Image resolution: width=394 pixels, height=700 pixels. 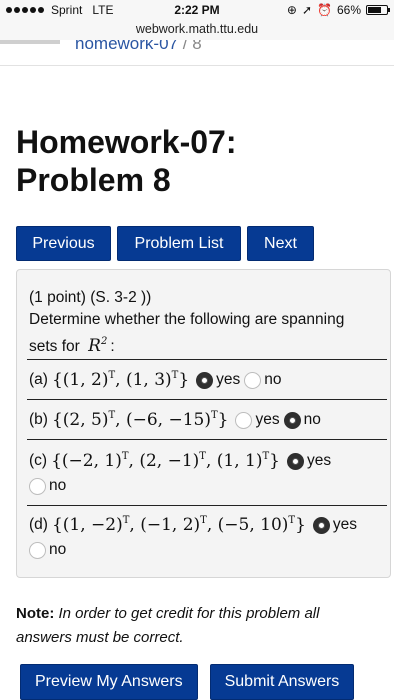 I want to click on question-c-row2: no, so click(x=47, y=486).